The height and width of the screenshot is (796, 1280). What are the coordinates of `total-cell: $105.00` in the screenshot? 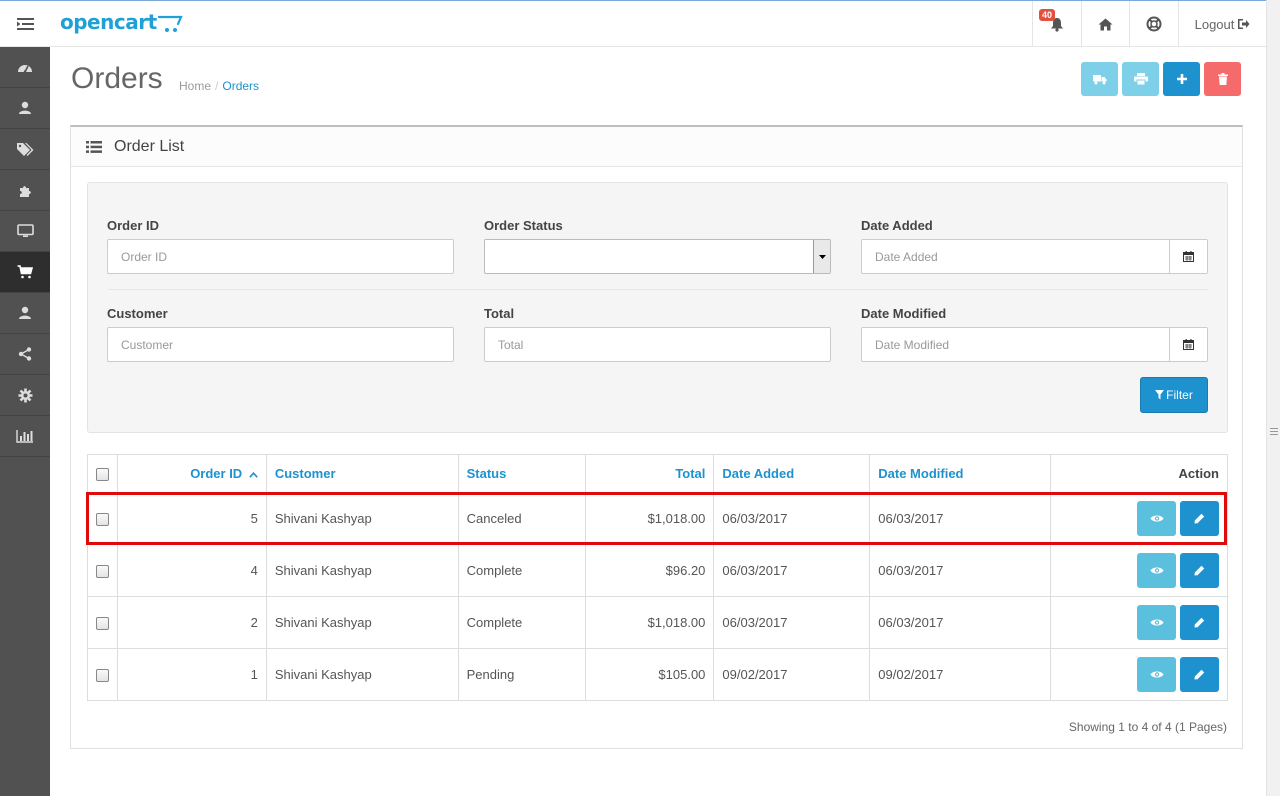 It's located at (649, 674).